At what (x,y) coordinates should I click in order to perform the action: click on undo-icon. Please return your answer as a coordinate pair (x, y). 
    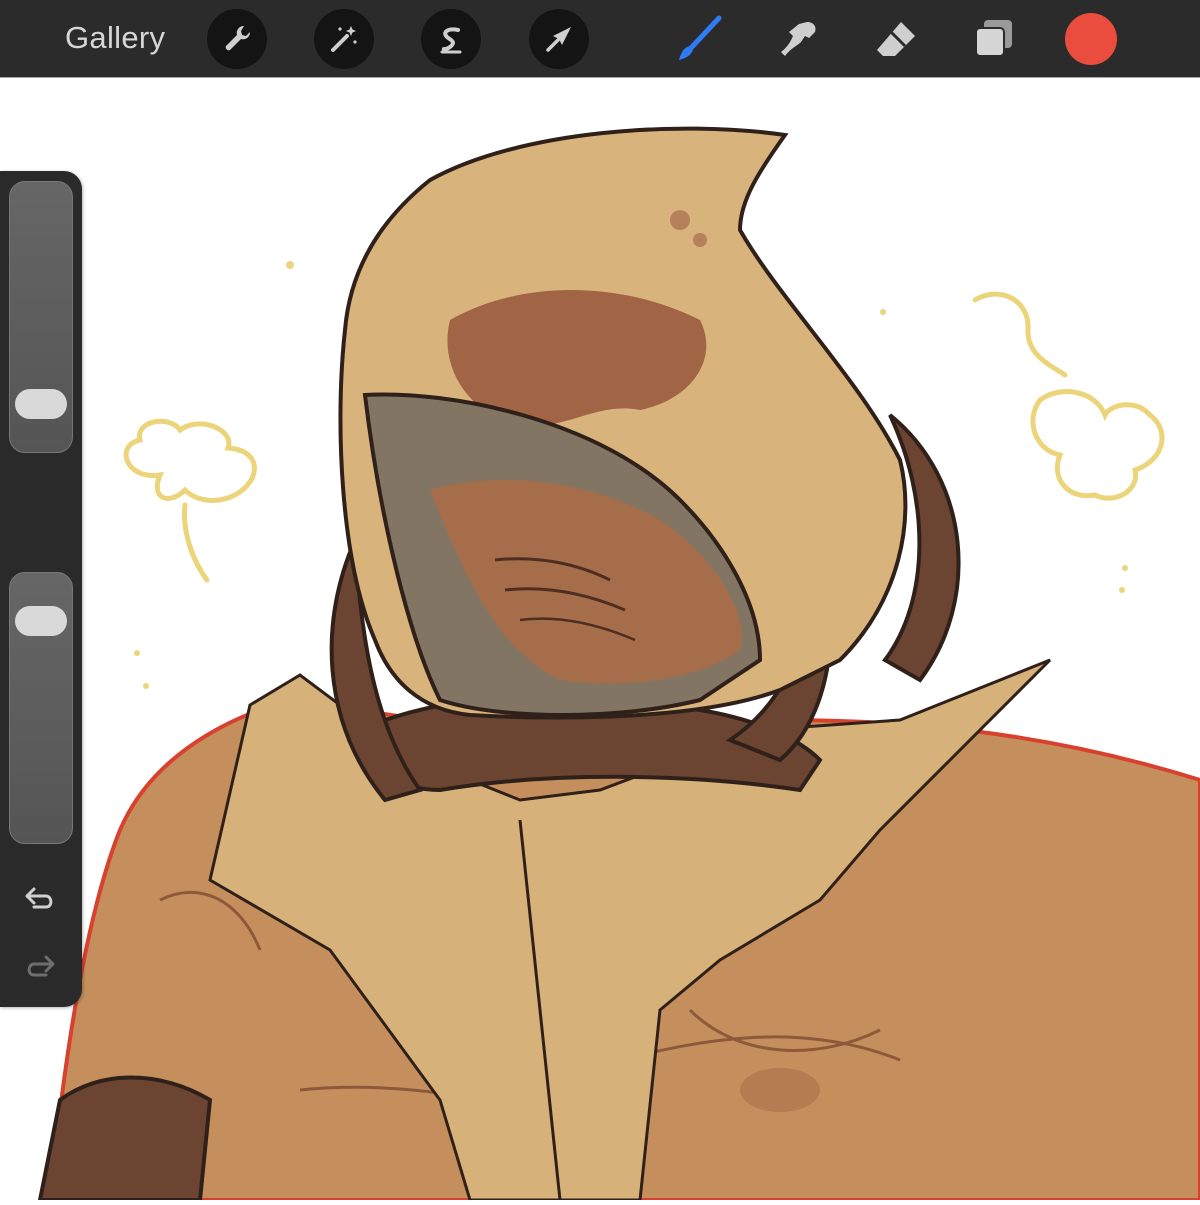
    Looking at the image, I should click on (39, 898).